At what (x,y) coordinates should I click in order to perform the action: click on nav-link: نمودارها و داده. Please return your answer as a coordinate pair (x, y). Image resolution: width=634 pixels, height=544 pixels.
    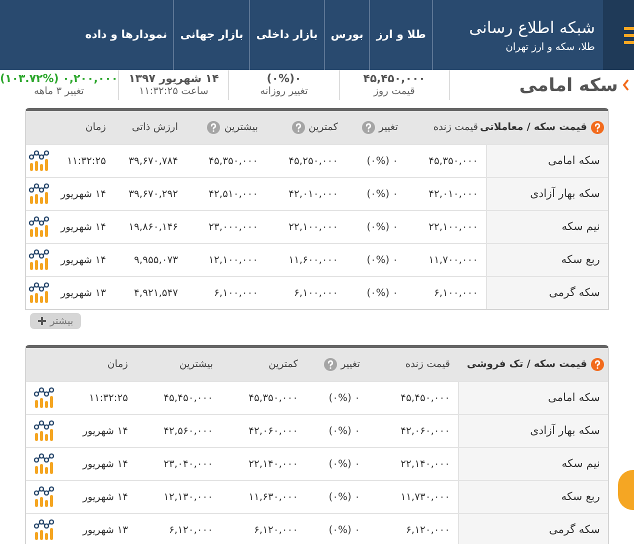
    Looking at the image, I should click on (126, 35).